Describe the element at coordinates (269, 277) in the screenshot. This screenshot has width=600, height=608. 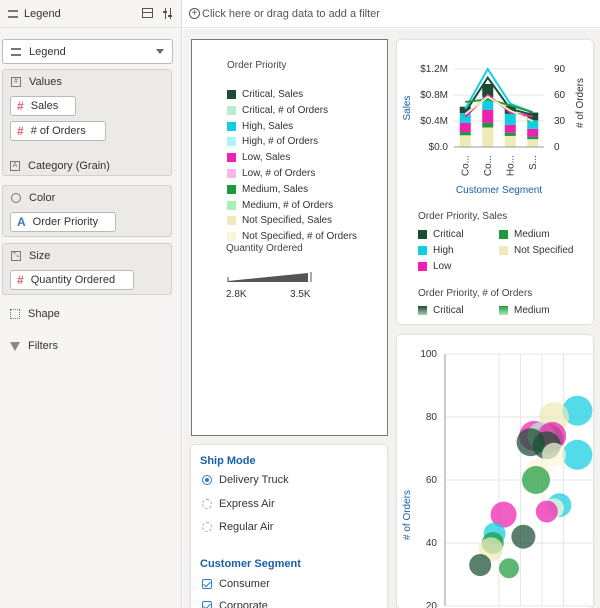
I see `size-legend-wedge` at that location.